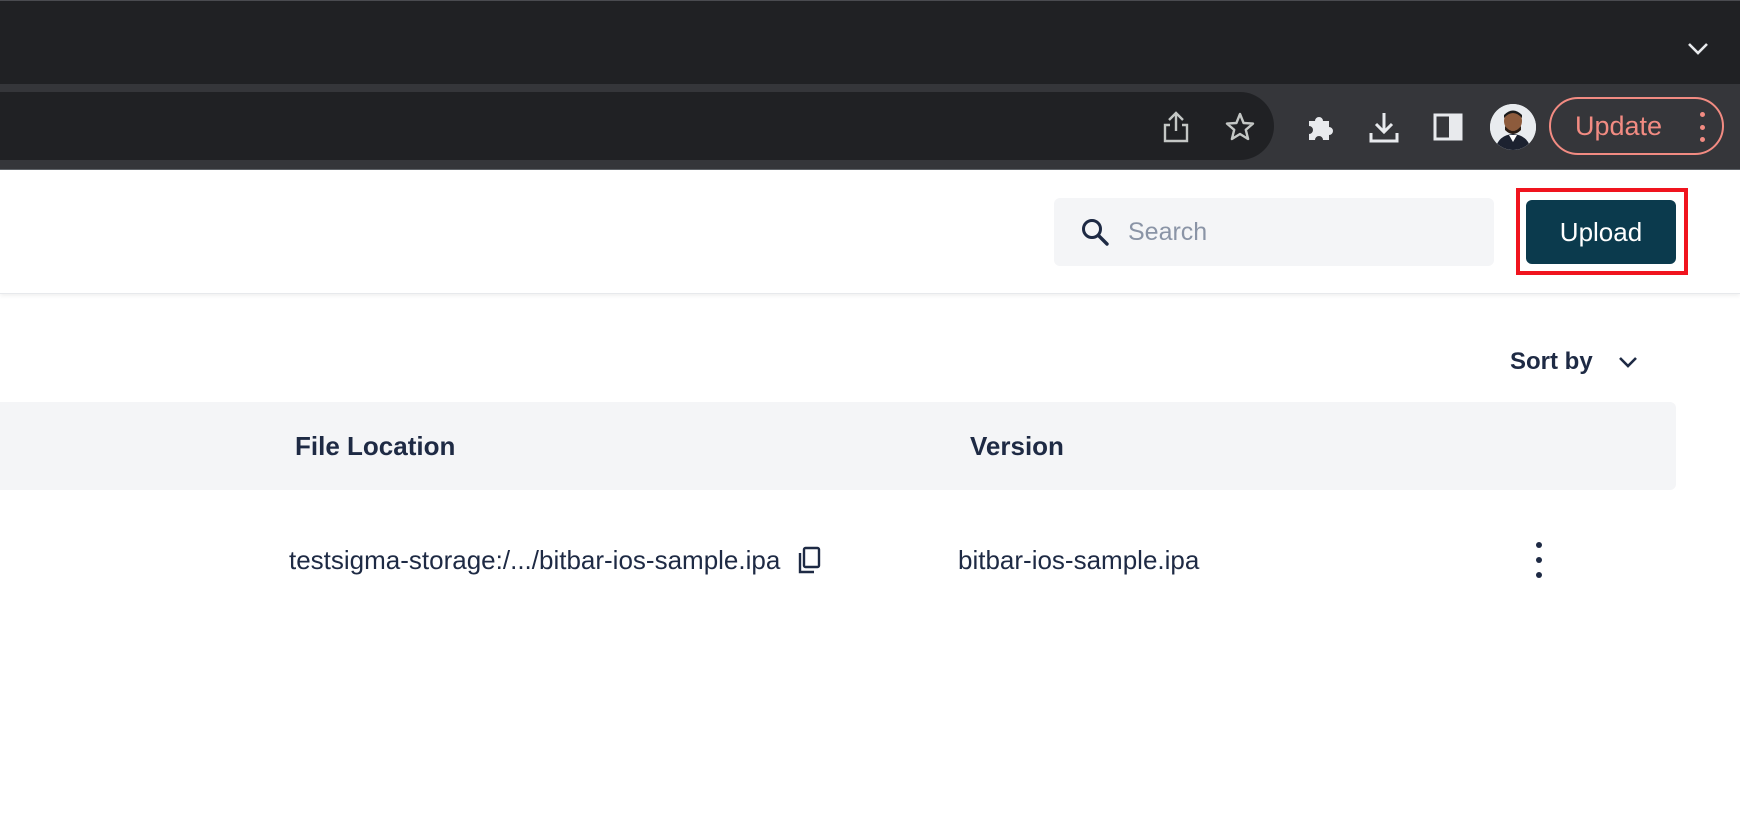  Describe the element at coordinates (1551, 361) in the screenshot. I see `sort-by-label: Sort by` at that location.